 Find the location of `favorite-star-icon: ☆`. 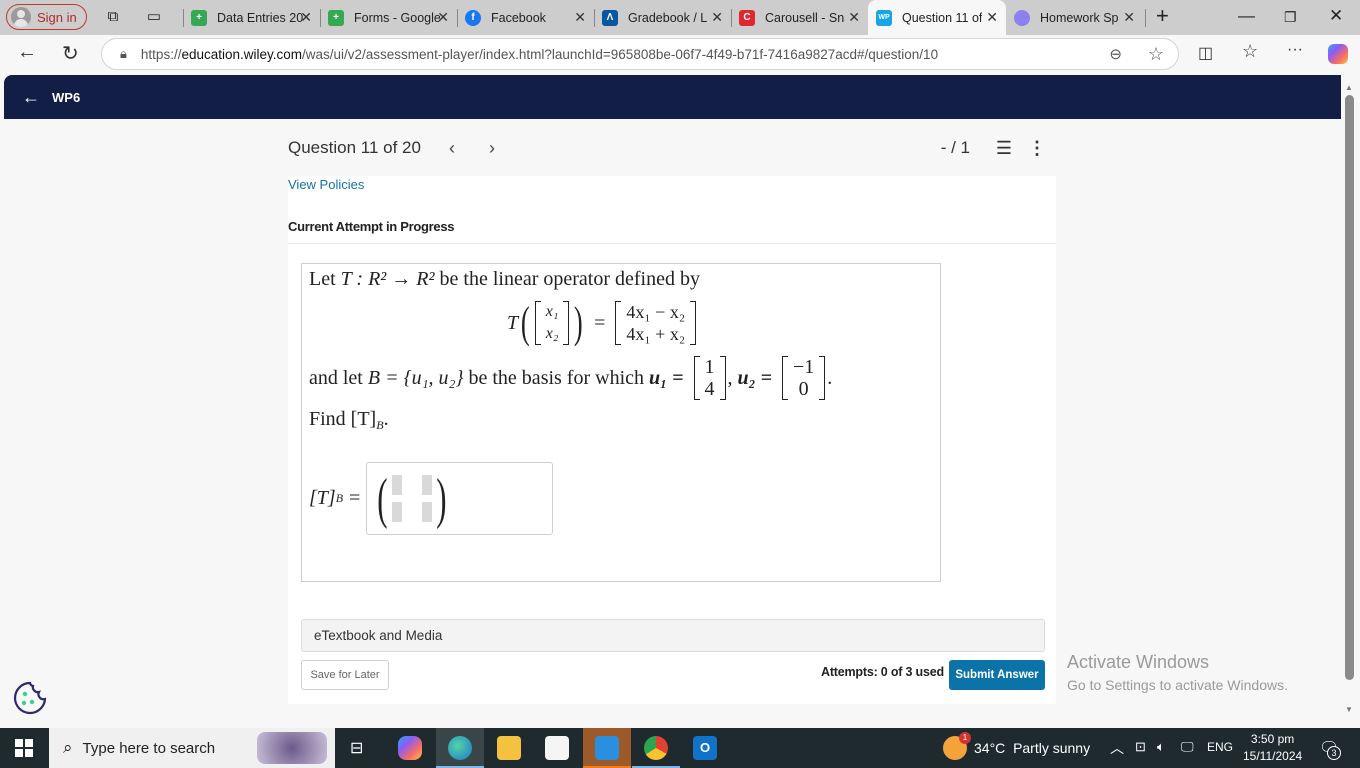

favorite-star-icon: ☆ is located at coordinates (1156, 54).